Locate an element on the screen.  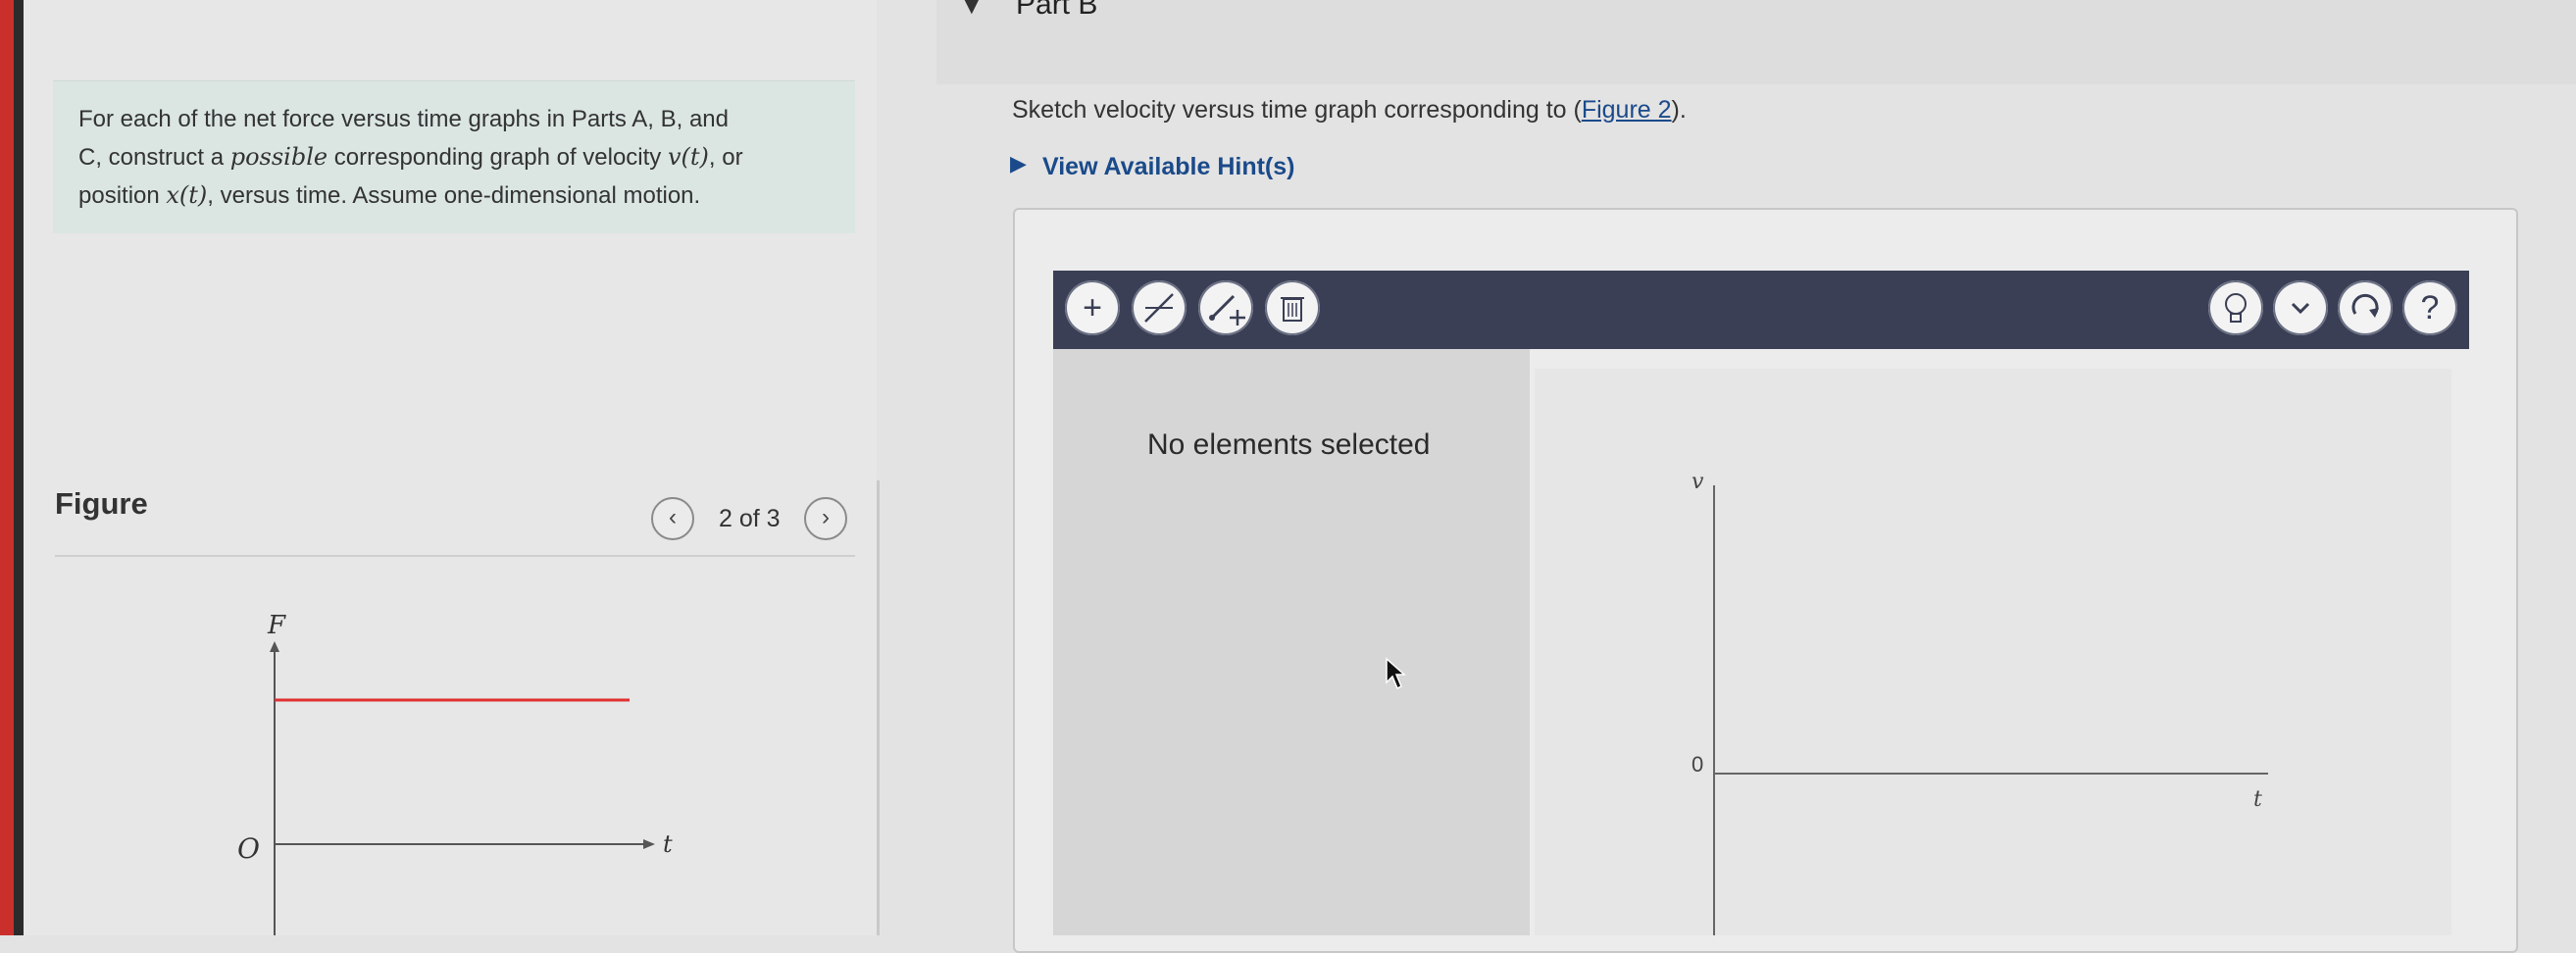
collapse-part-icon: ▼ is located at coordinates (972, 10).